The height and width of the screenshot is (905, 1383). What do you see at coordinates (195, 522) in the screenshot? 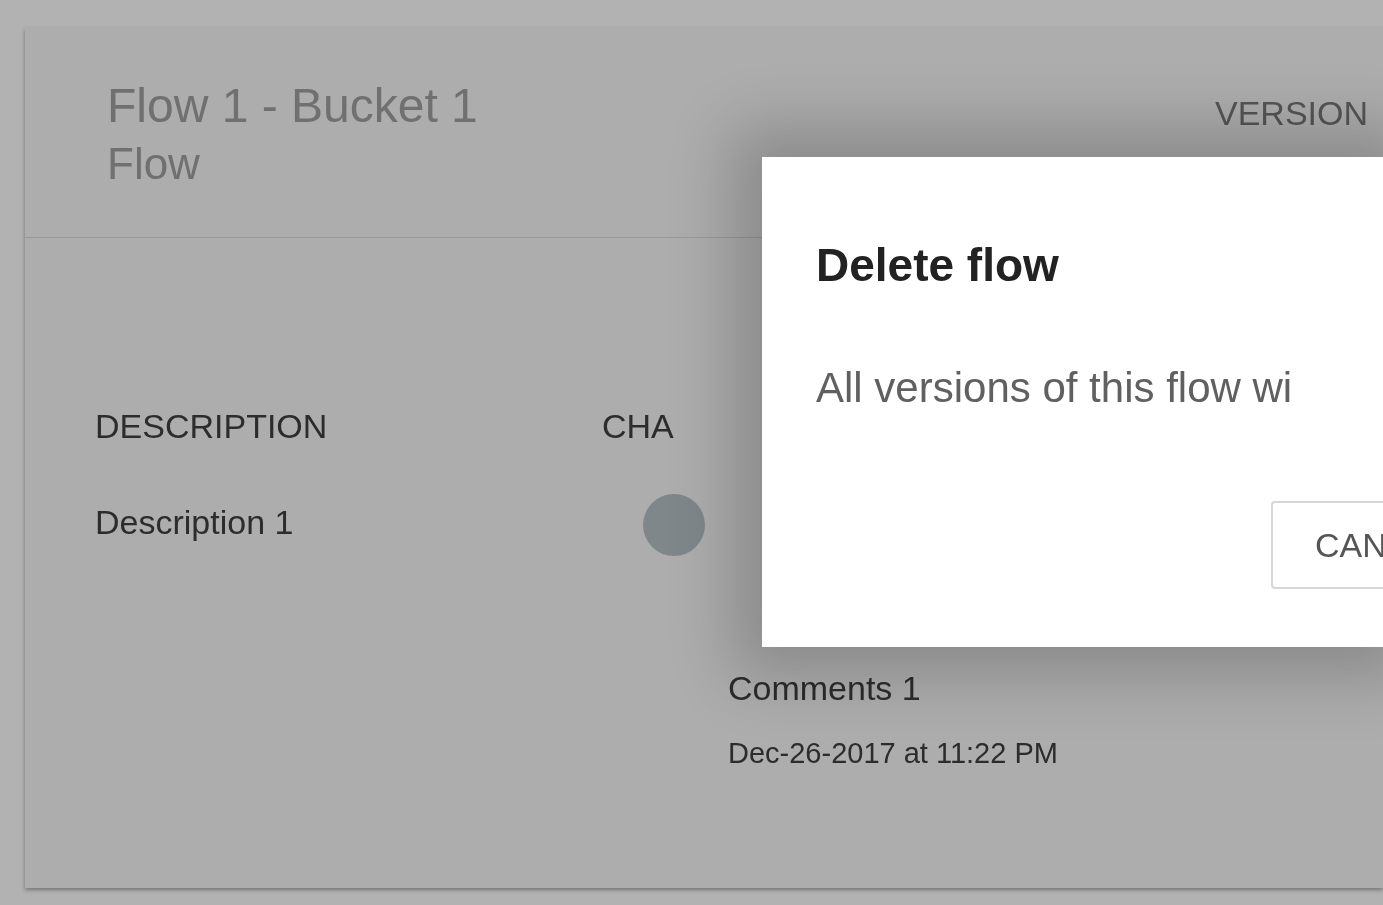
I see `description-value: Description 1` at bounding box center [195, 522].